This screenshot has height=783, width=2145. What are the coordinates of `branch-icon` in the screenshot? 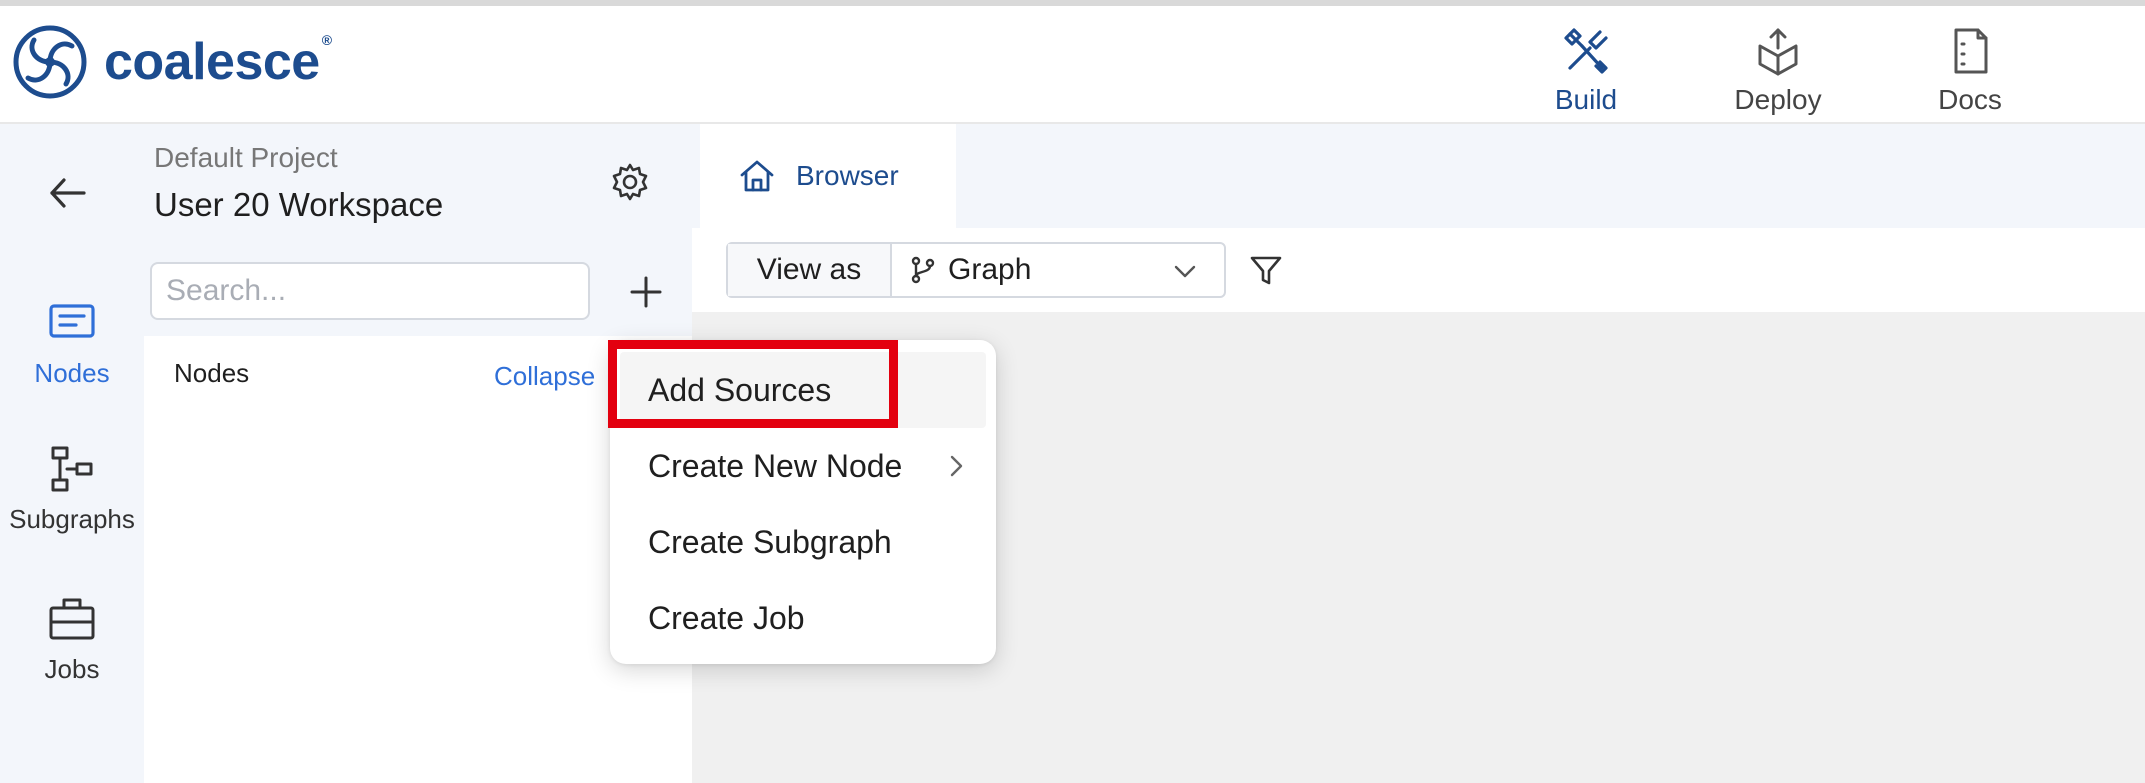 It's located at (923, 270).